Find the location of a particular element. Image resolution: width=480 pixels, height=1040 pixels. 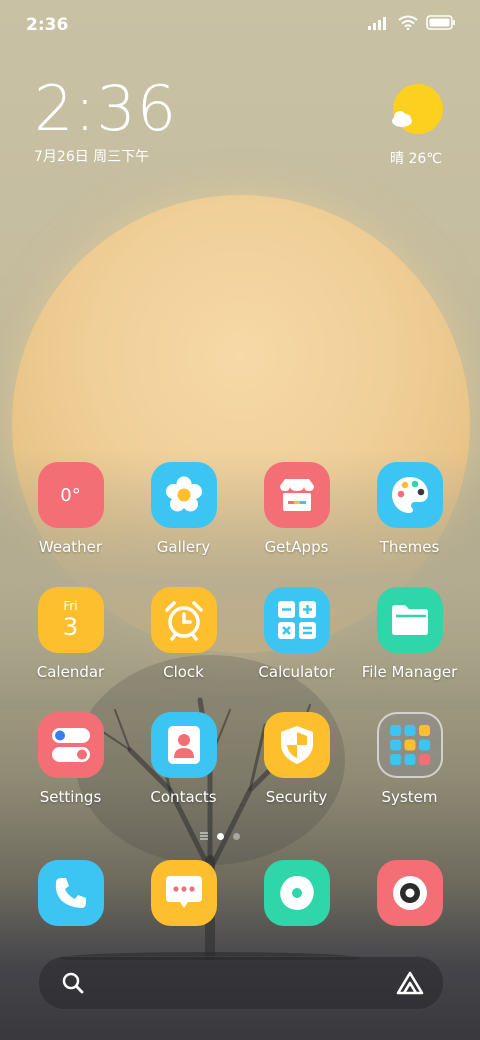

toggle-icon is located at coordinates (70, 745).